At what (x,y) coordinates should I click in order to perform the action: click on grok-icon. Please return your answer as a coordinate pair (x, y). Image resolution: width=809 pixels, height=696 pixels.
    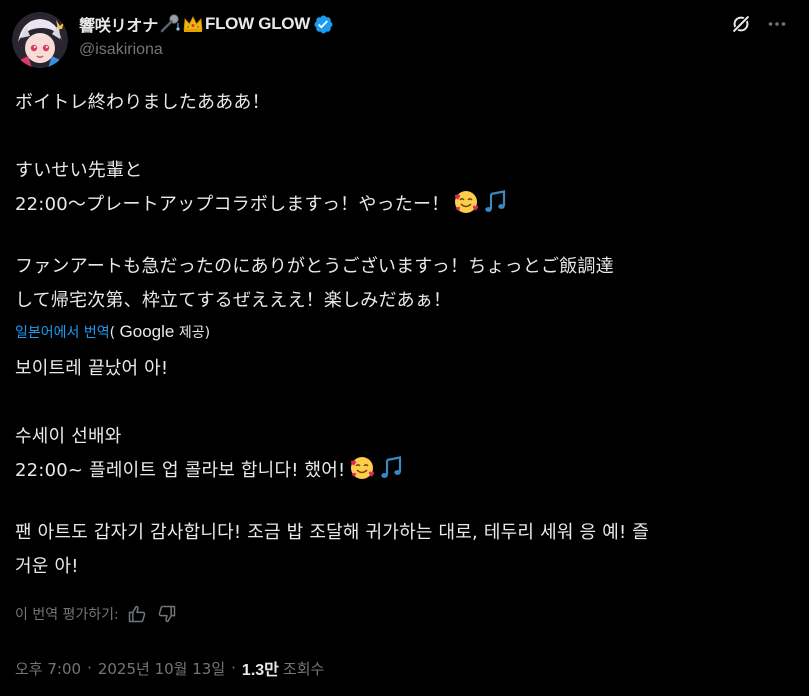
    Looking at the image, I should click on (741, 24).